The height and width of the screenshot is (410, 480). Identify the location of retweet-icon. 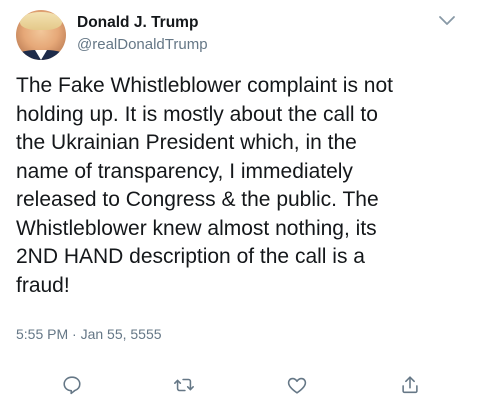
(184, 385).